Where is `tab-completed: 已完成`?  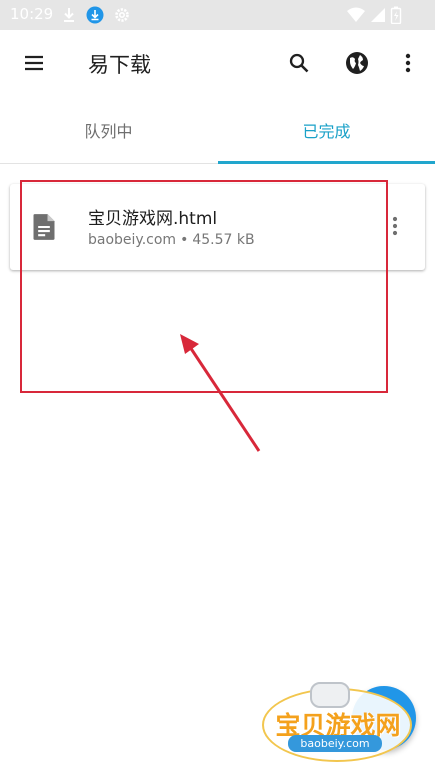
tab-completed: 已完成 is located at coordinates (326, 130).